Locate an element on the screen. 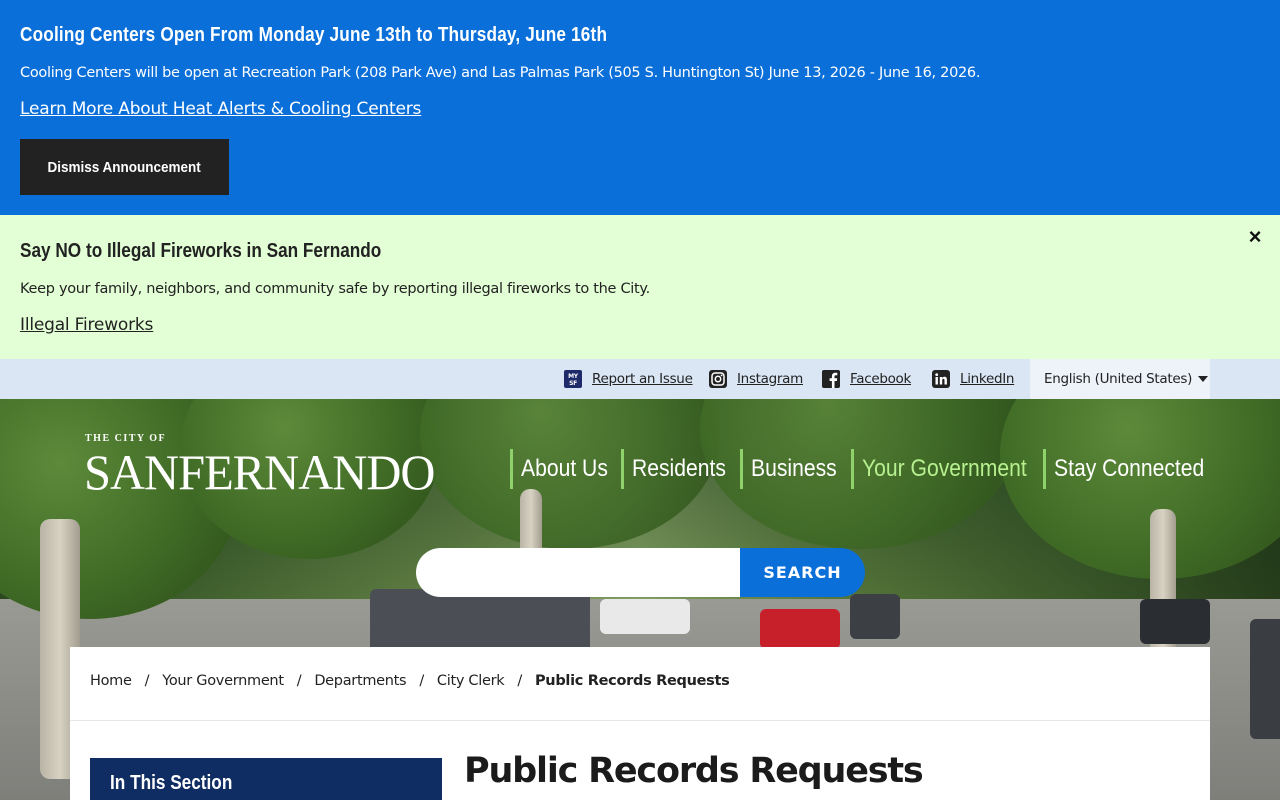 The height and width of the screenshot is (800, 1280). section-heading: In This Section is located at coordinates (171, 783).